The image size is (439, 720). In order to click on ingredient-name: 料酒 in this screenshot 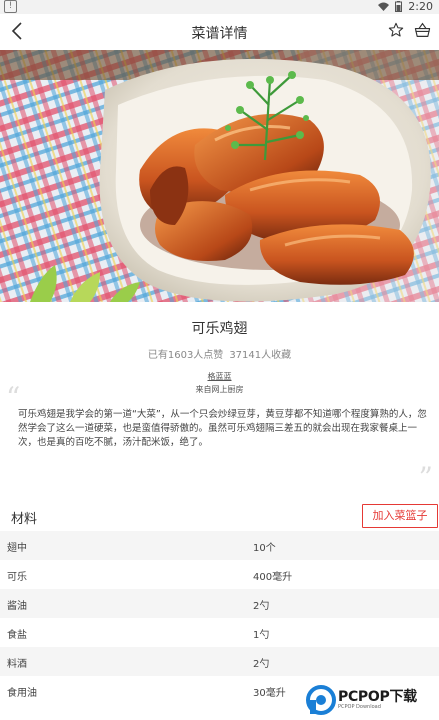, I will do `click(17, 664)`.